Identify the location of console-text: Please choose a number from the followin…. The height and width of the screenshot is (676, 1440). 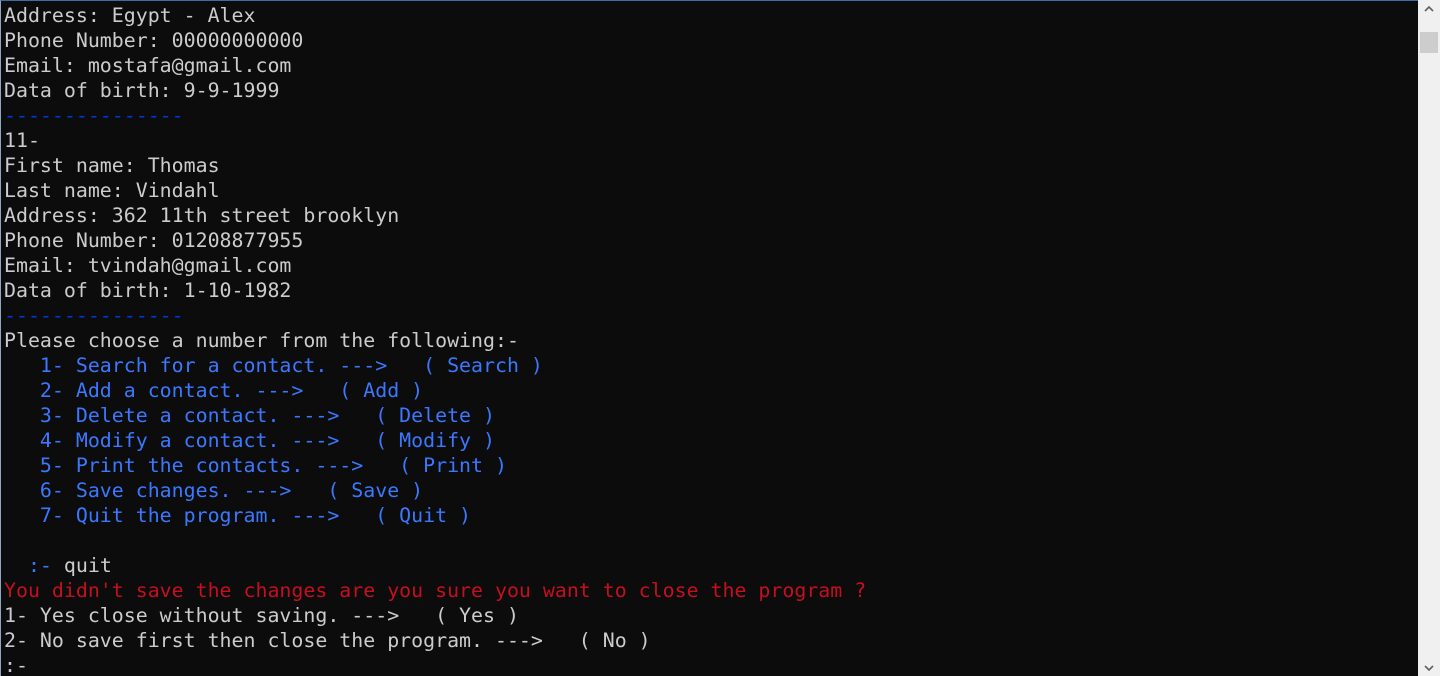
(261, 340).